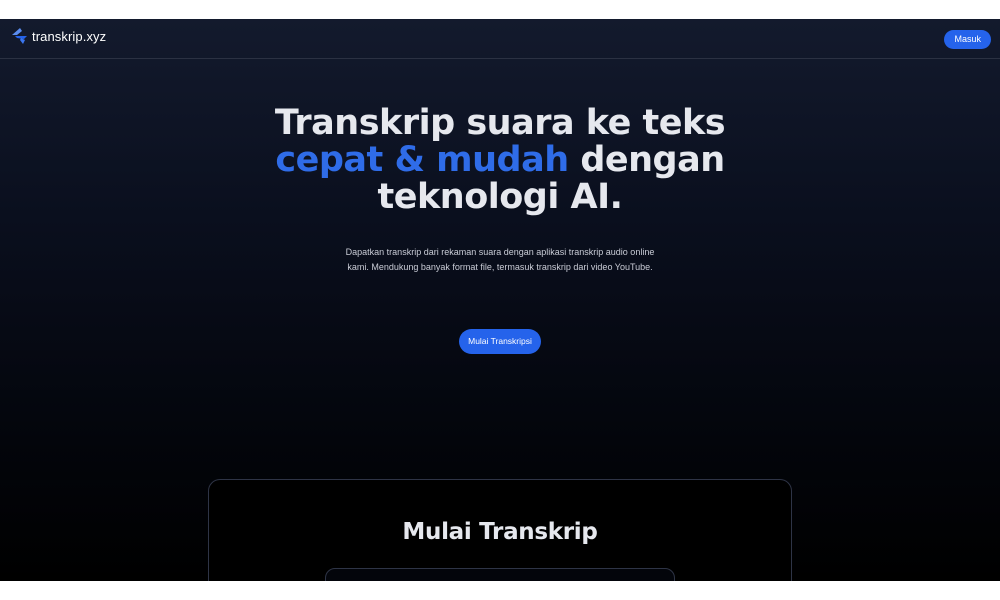 This screenshot has height=600, width=1000. I want to click on upload-input-area, so click(500, 574).